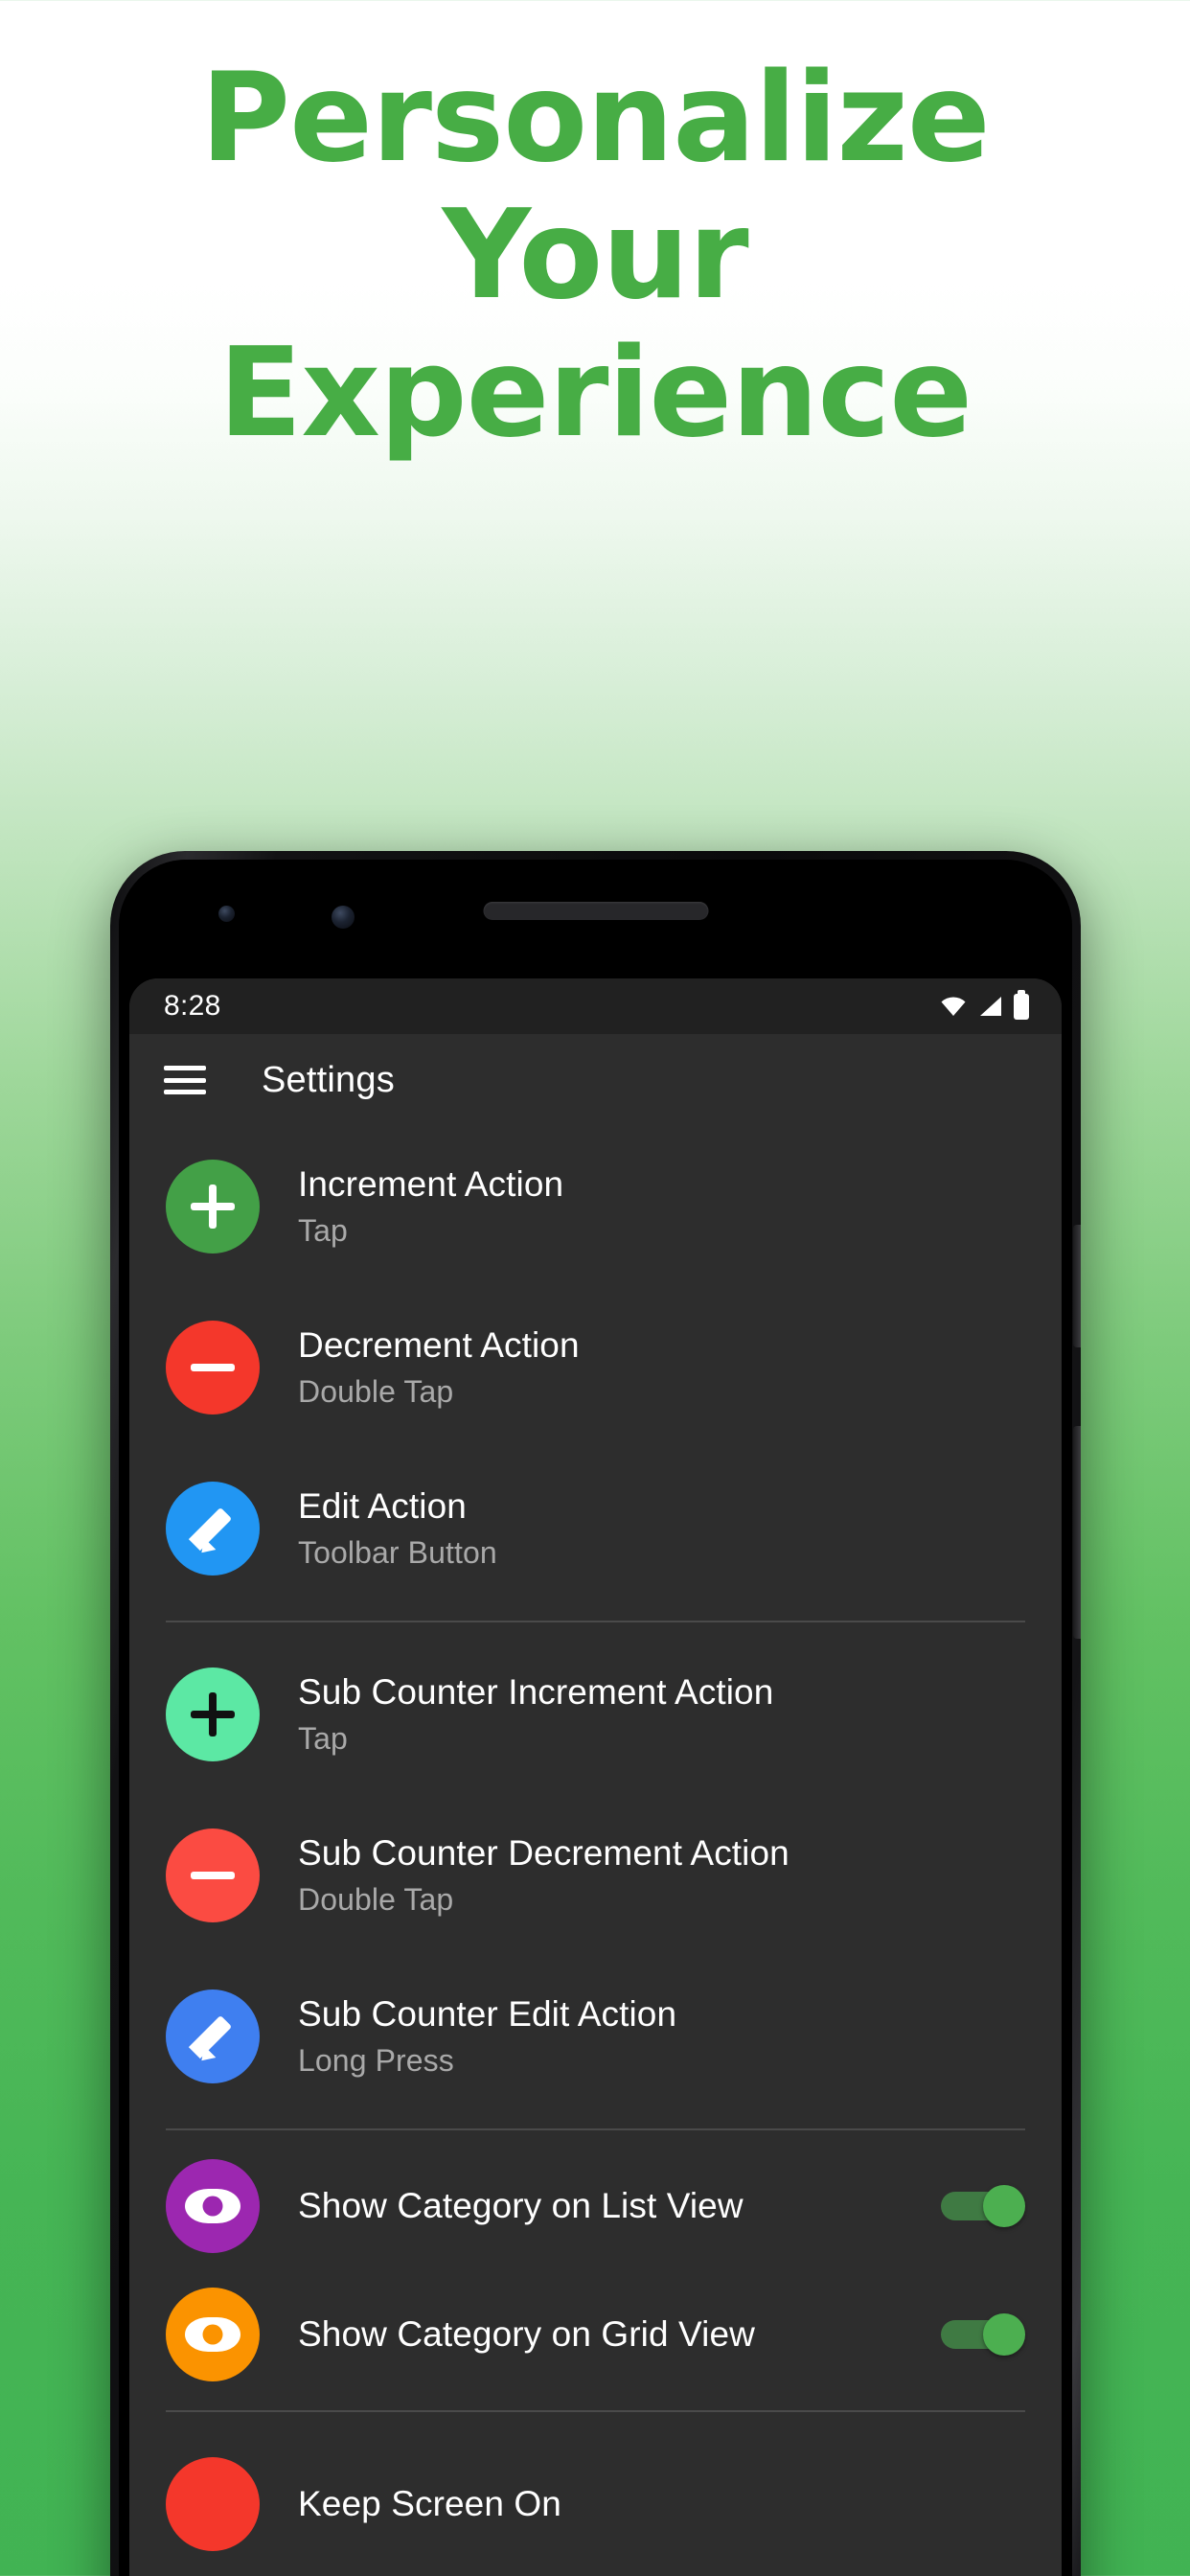 Image resolution: width=1190 pixels, height=2576 pixels. Describe the element at coordinates (1077, 1532) in the screenshot. I see `phone-volume-button` at that location.